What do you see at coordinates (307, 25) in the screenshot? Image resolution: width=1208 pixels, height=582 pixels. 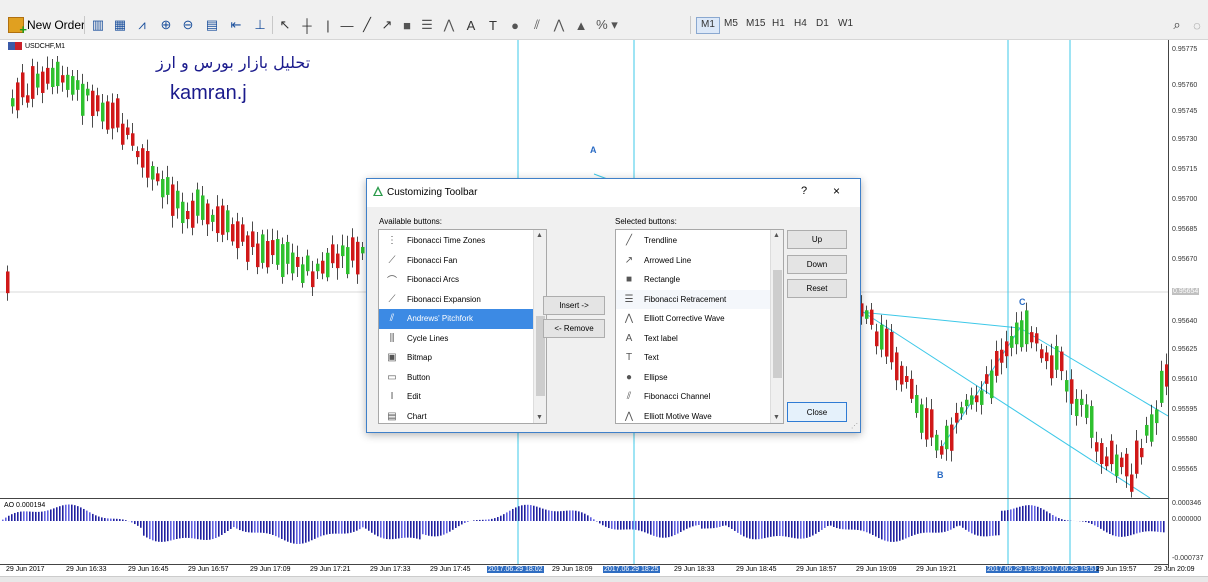 I see `crosshair-icon: ┼` at bounding box center [307, 25].